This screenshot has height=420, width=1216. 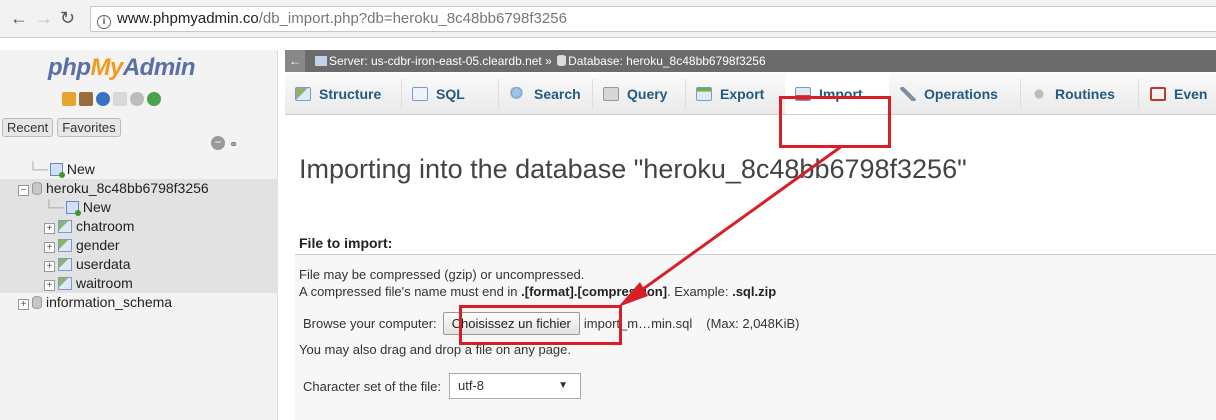 What do you see at coordinates (704, 94) in the screenshot?
I see `export-icon` at bounding box center [704, 94].